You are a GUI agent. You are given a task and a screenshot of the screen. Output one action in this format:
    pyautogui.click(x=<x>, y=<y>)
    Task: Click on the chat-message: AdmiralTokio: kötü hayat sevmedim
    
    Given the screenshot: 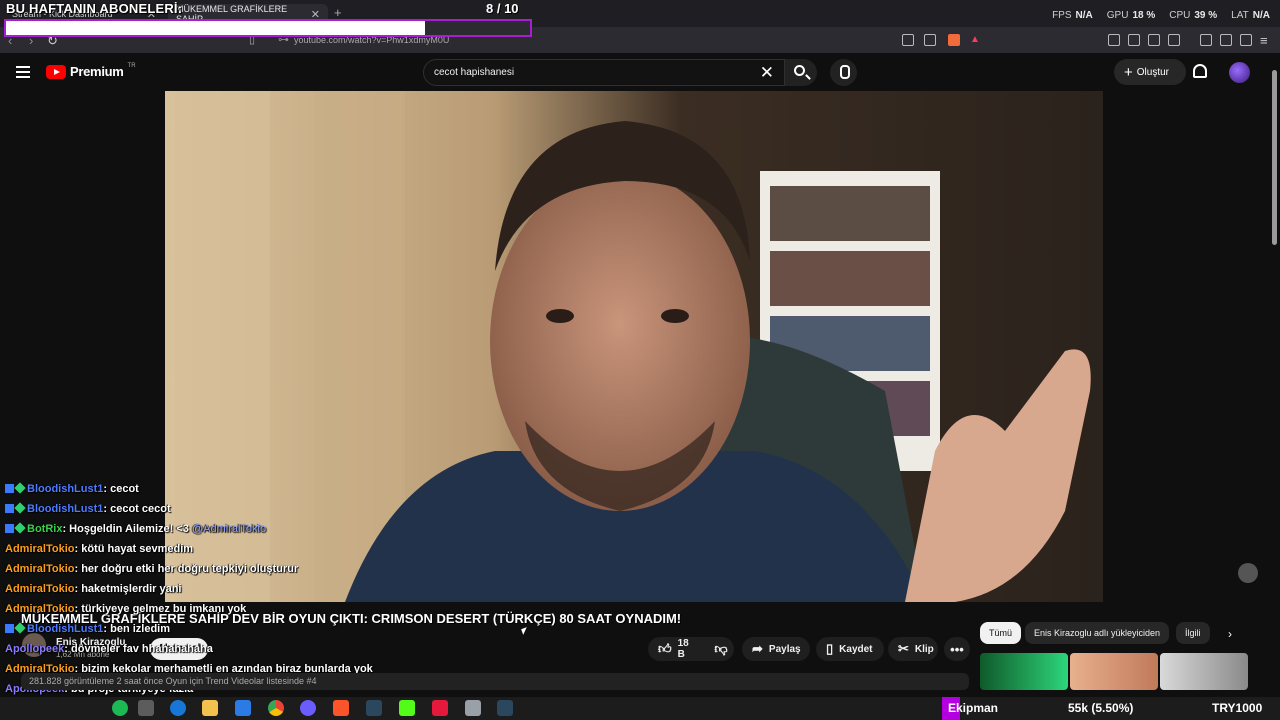 What is the action you would take?
    pyautogui.click(x=99, y=549)
    